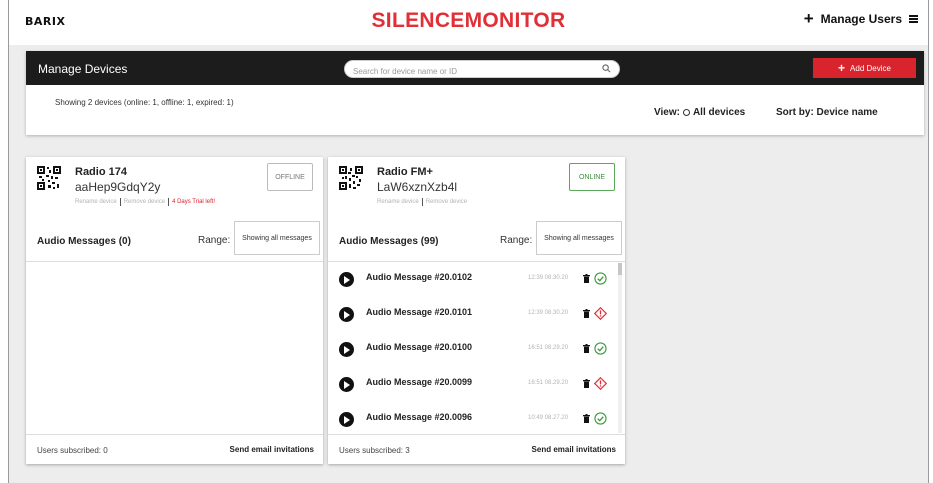  I want to click on view-value: All devices, so click(719, 112).